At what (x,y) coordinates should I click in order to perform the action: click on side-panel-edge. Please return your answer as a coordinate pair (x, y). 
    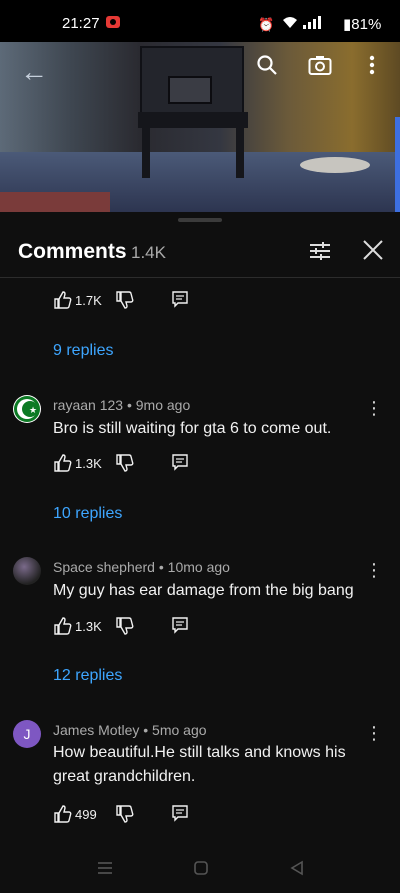
    Looking at the image, I should click on (397, 164).